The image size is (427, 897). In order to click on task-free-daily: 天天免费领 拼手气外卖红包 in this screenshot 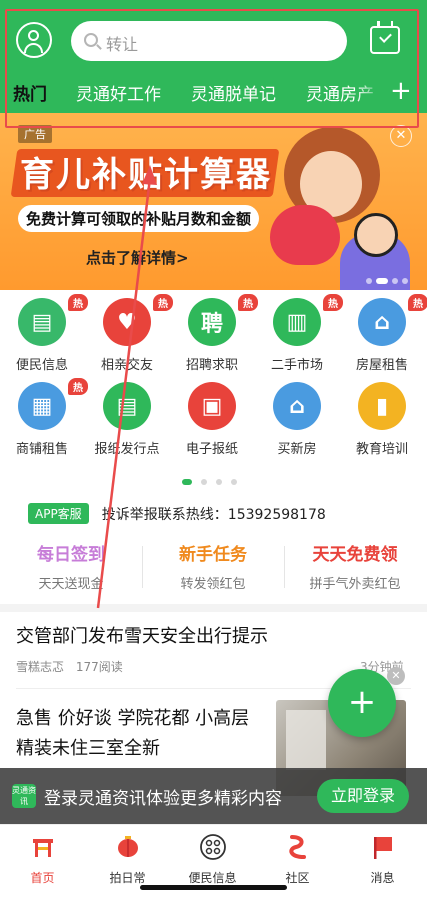, I will do `click(355, 566)`.